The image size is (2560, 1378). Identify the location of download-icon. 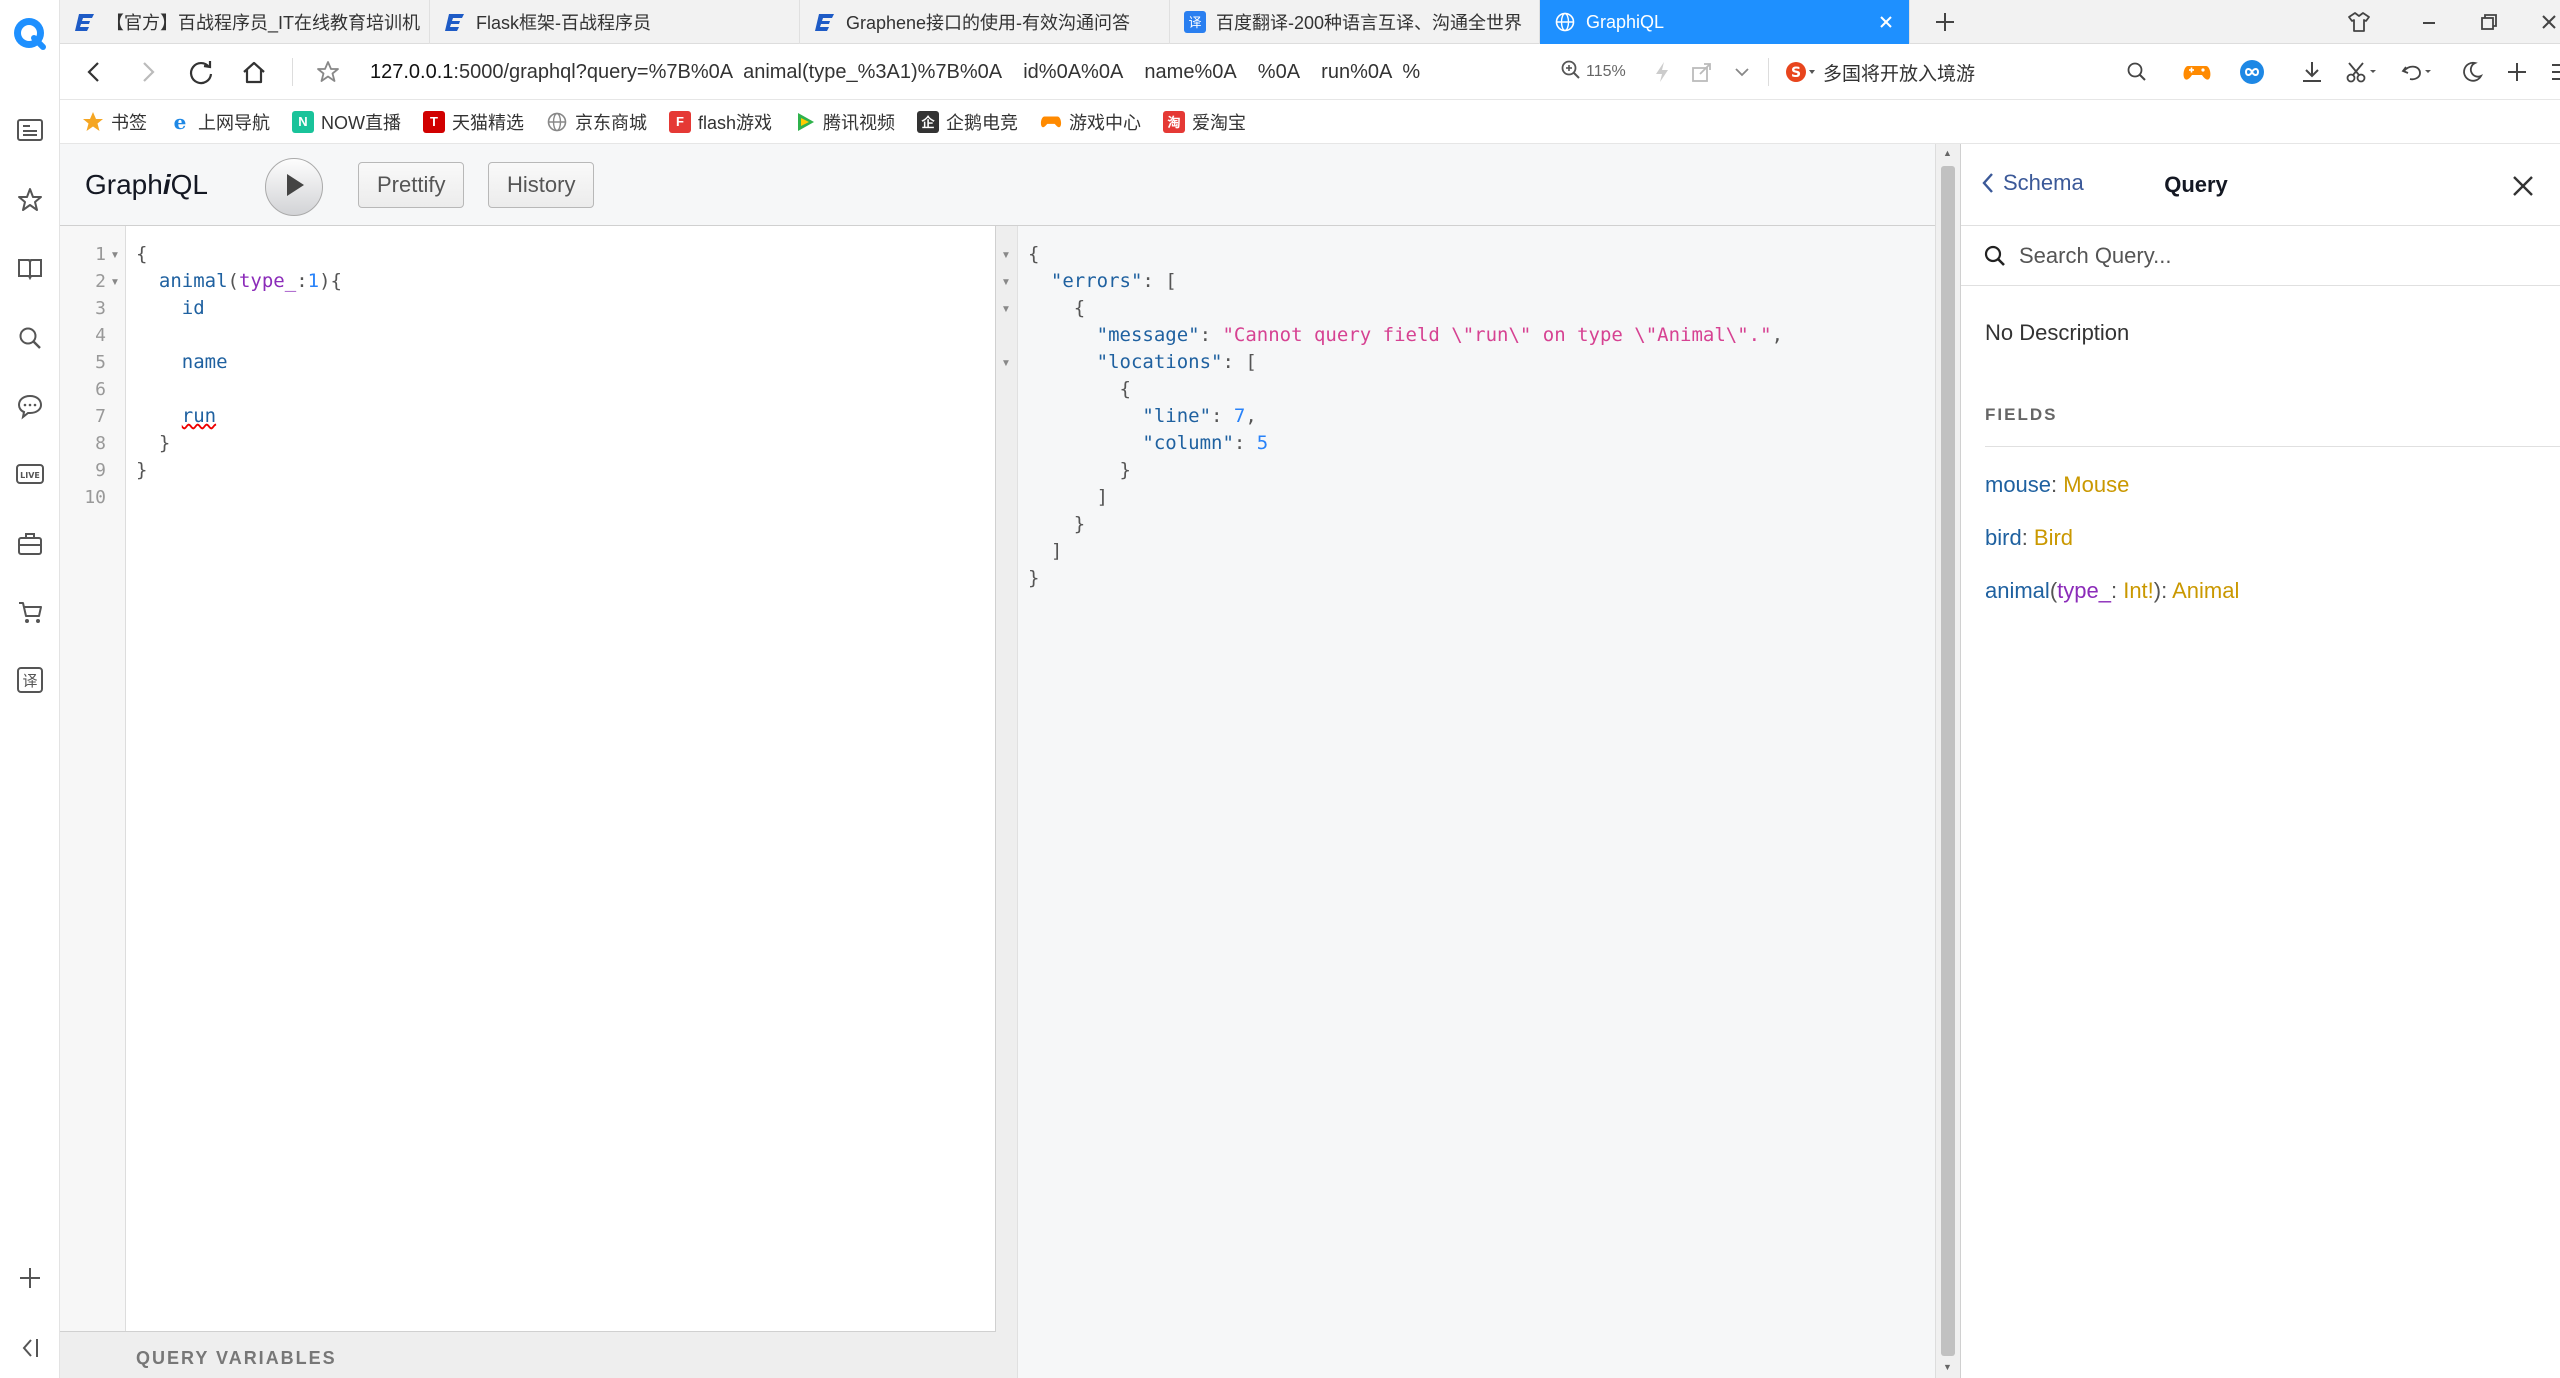
(2312, 72).